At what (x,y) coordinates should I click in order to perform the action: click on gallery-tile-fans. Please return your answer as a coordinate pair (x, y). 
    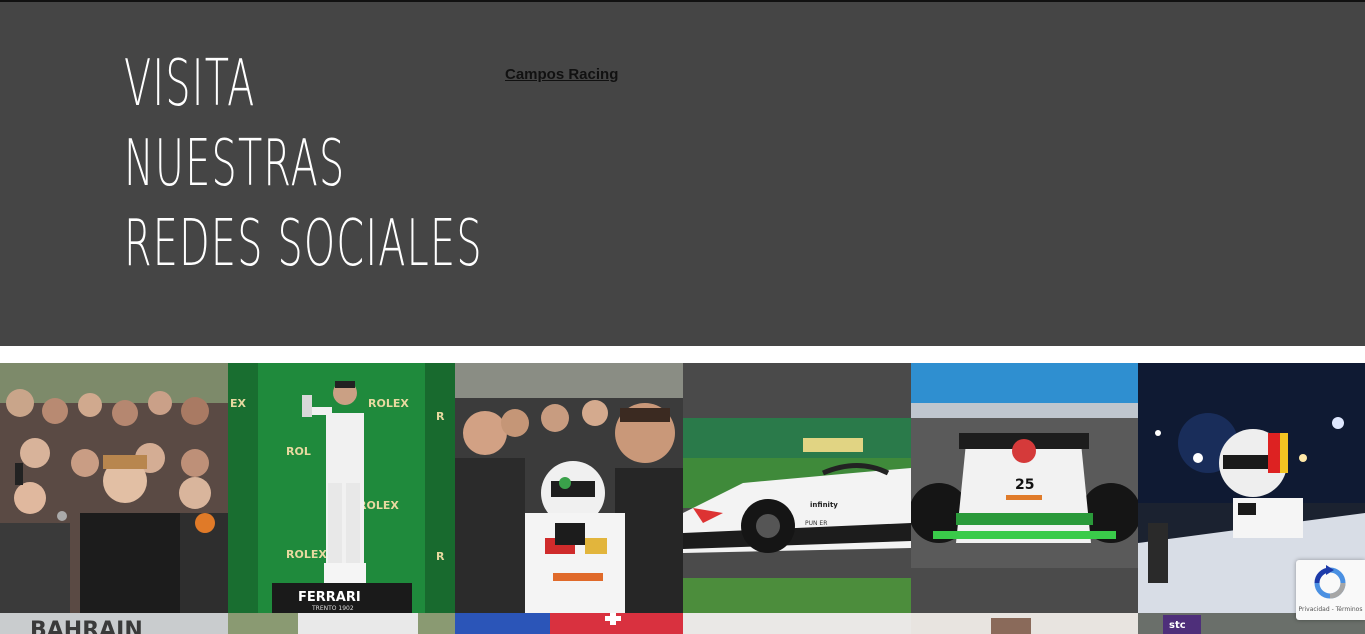
    Looking at the image, I should click on (114, 488).